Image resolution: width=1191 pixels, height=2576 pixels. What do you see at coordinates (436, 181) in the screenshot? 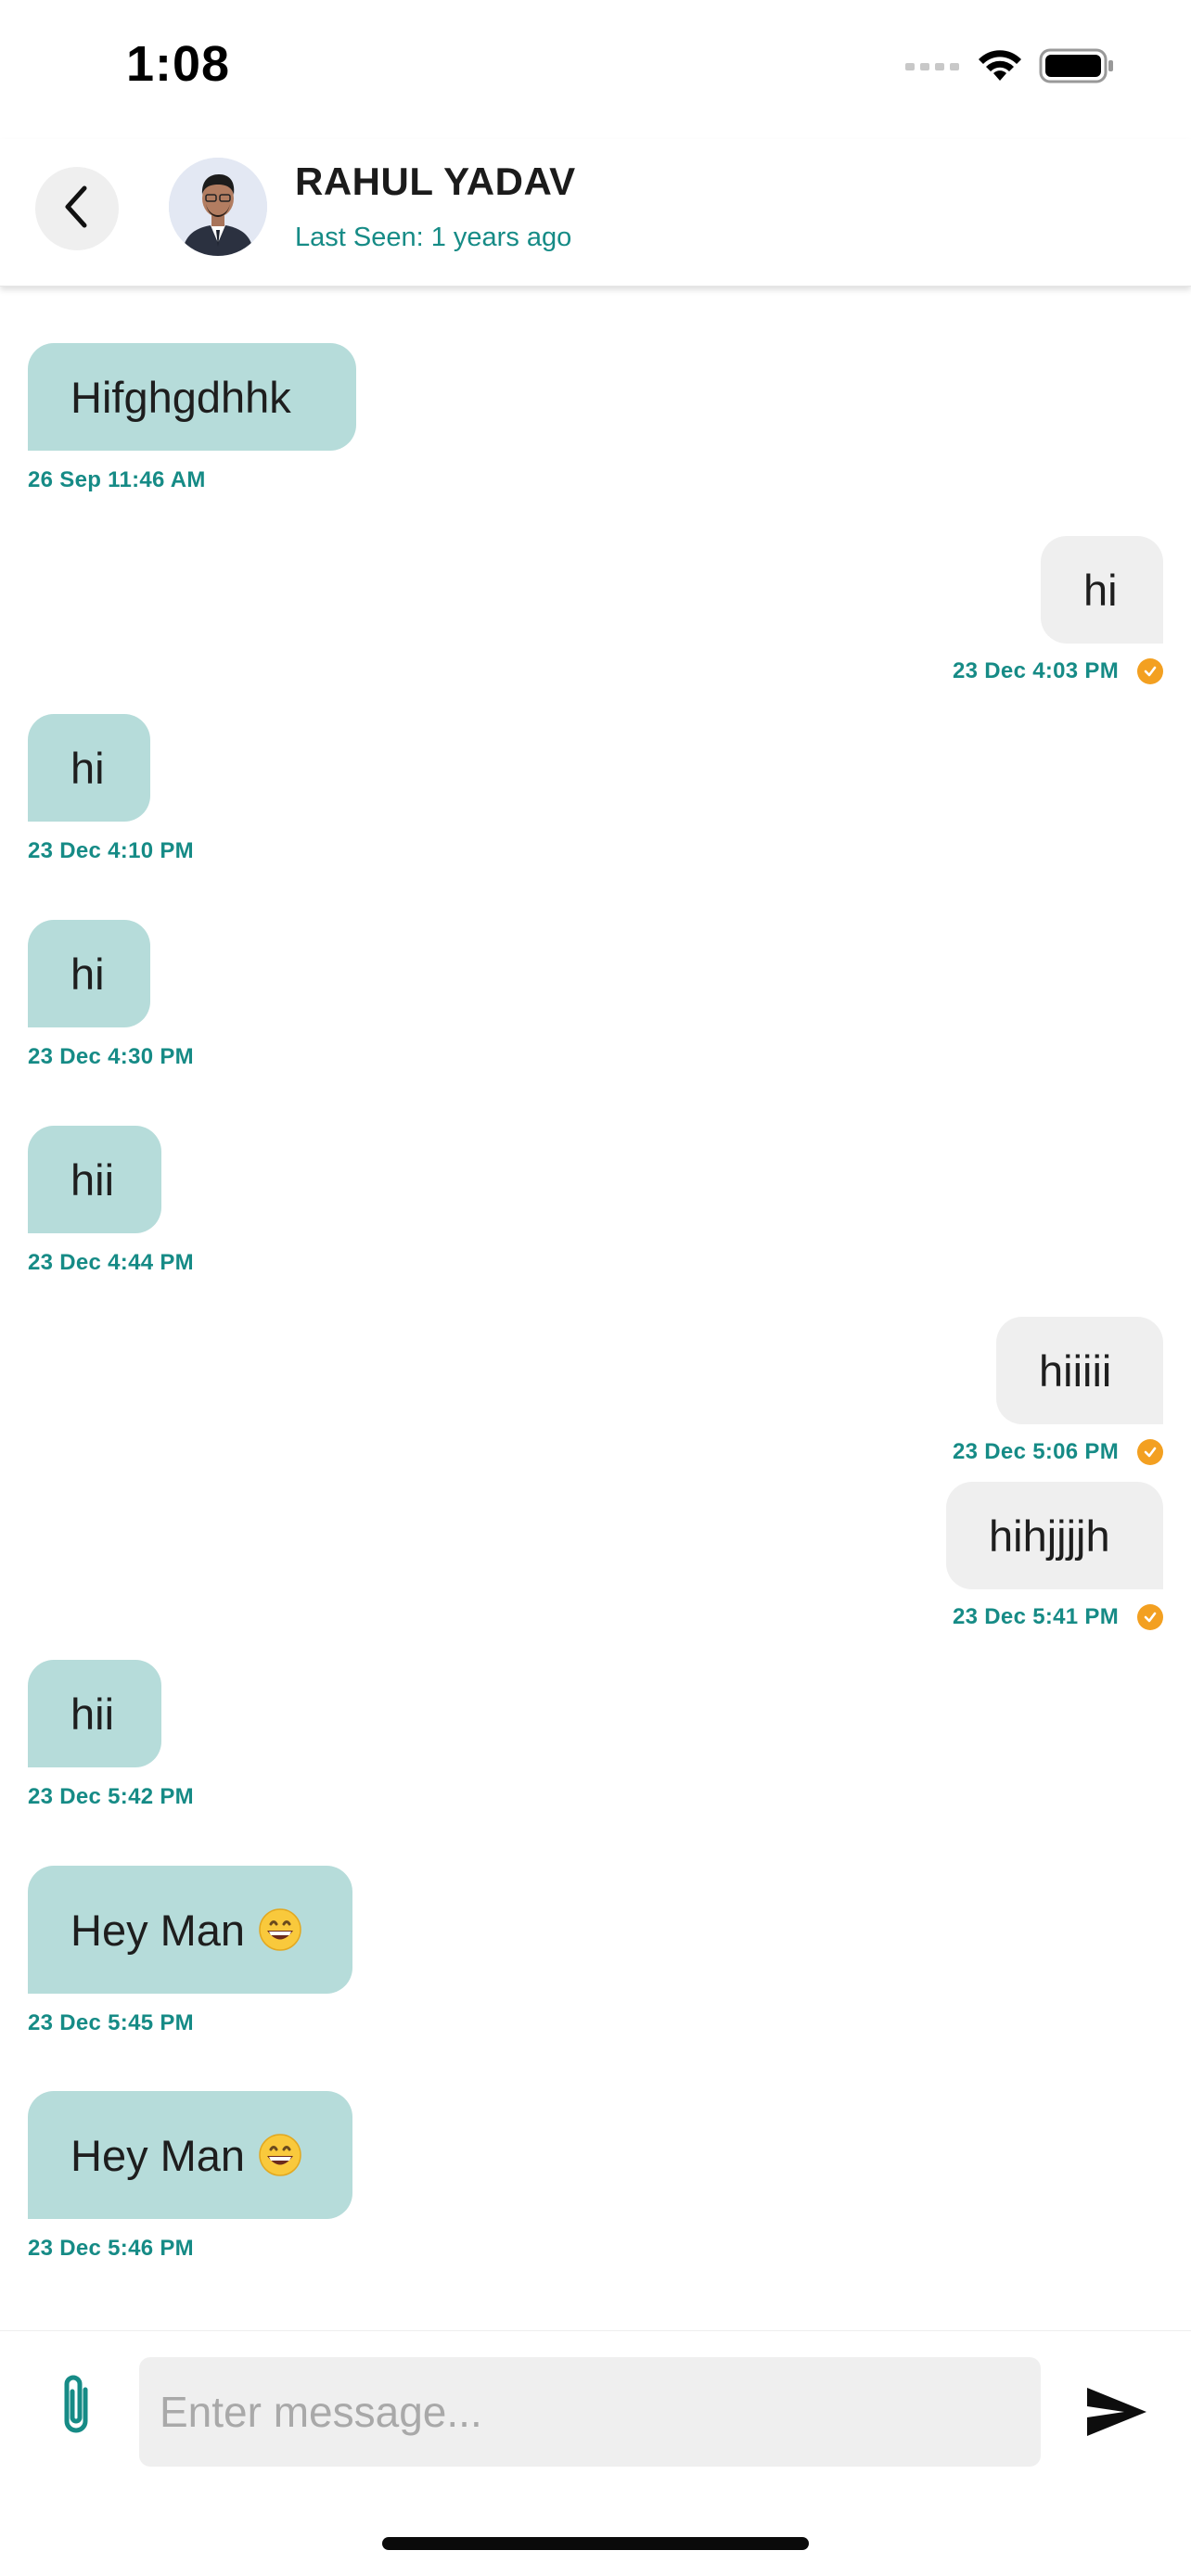
I see `contact-name: RAHUL YADAV` at bounding box center [436, 181].